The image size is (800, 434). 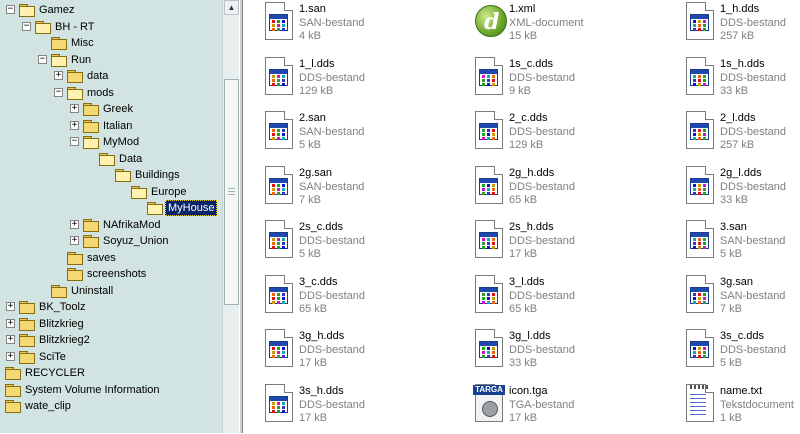 I want to click on tree-item-misc: Misc, so click(x=111, y=43).